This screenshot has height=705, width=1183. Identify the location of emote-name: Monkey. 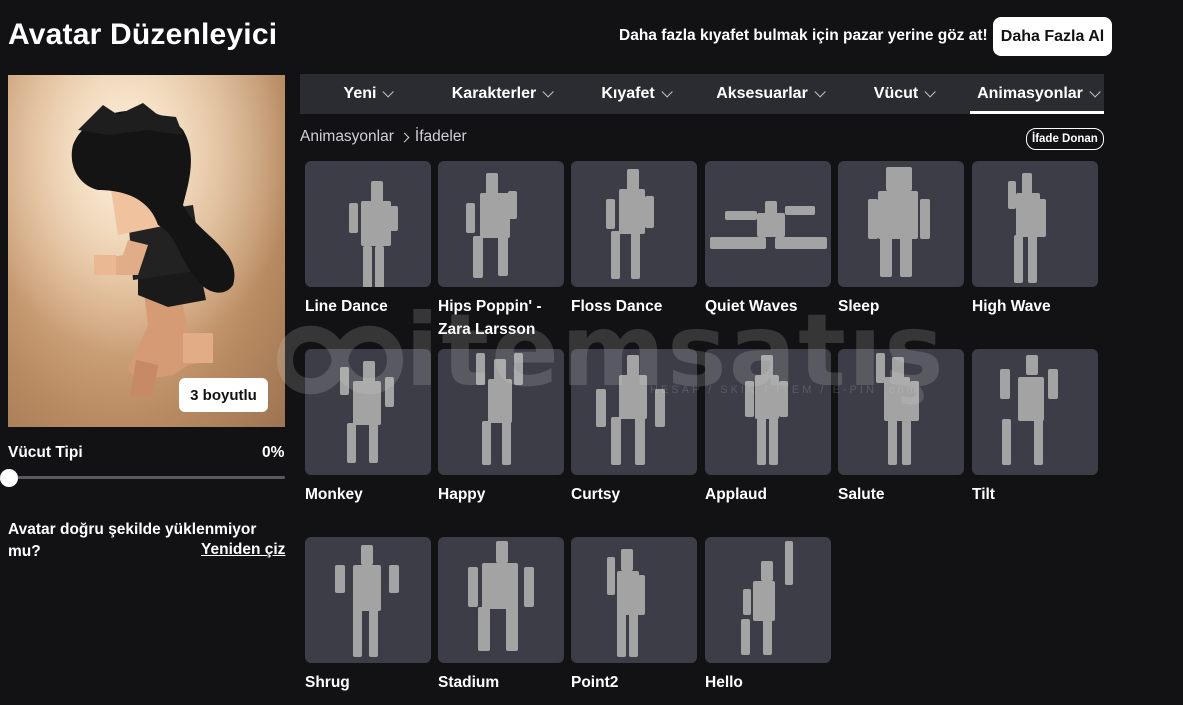
(334, 494).